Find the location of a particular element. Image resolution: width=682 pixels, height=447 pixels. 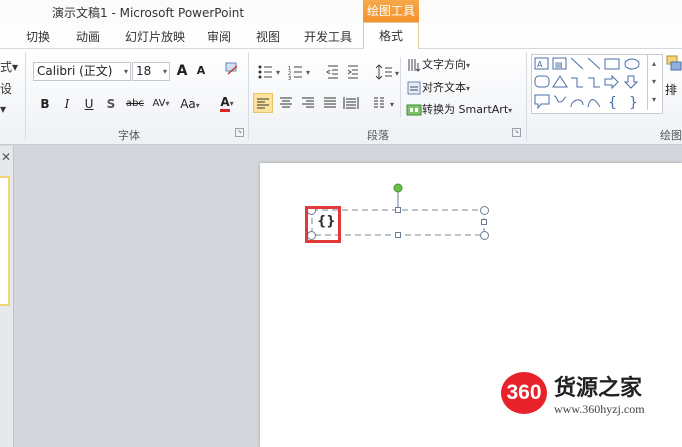

strikethrough-button: abc is located at coordinates (135, 104).